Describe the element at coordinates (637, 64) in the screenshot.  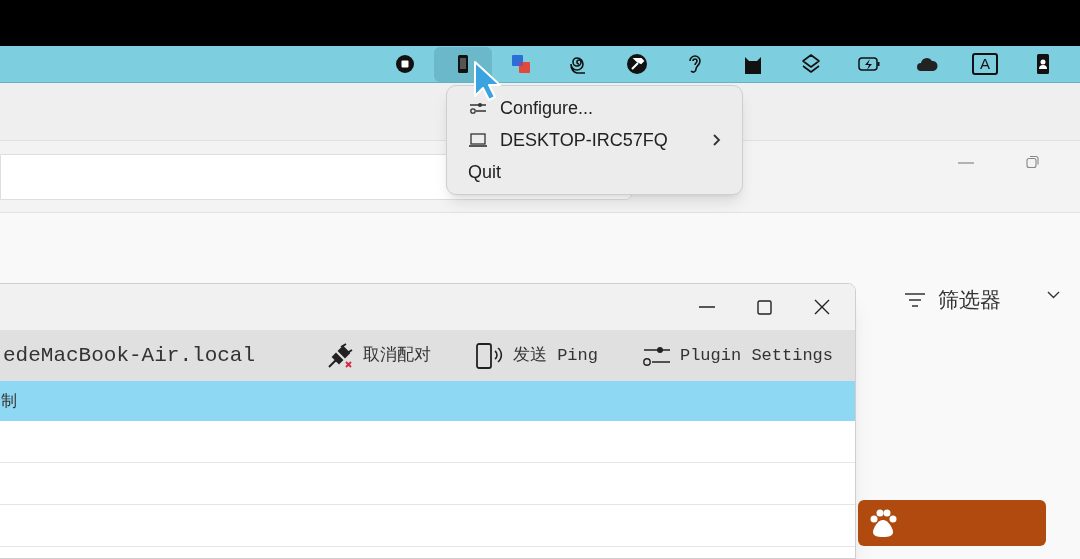
I see `hammer-icon` at that location.